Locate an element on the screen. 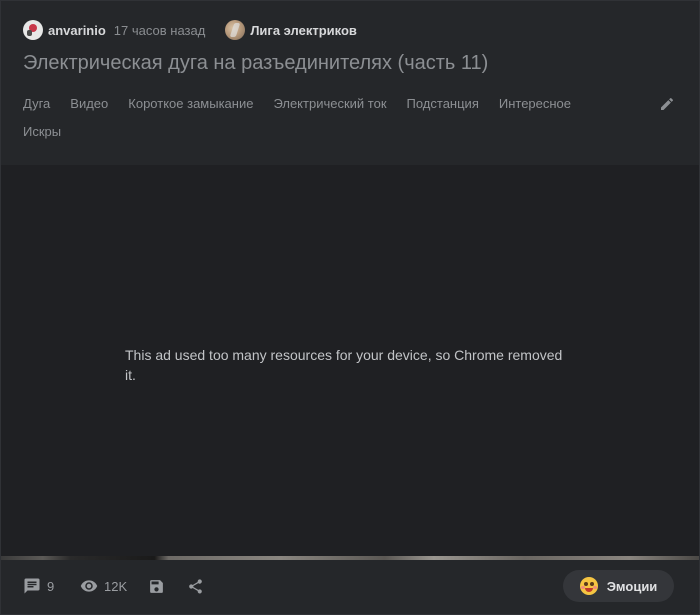 This screenshot has height=615, width=700. pencil-icon is located at coordinates (667, 104).